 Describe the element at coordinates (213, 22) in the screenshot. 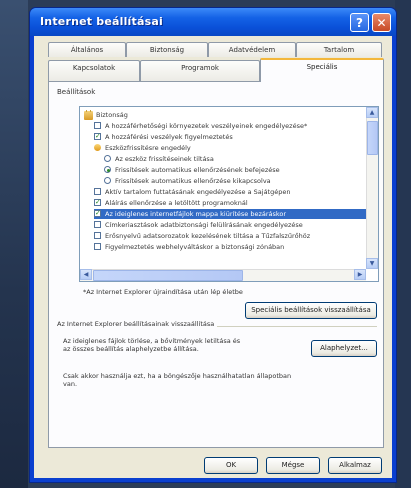

I see `title-bar: Internet beállításai ? ✕` at that location.